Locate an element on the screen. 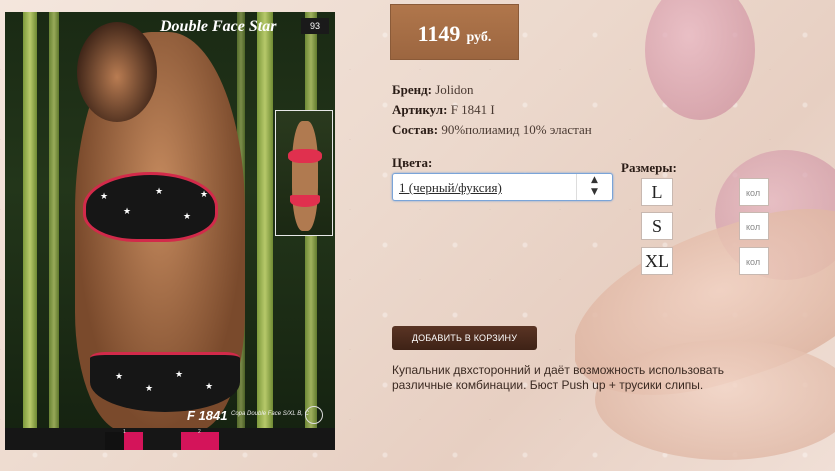  color-select-value: 1 (черный/фуксия) is located at coordinates (450, 187).